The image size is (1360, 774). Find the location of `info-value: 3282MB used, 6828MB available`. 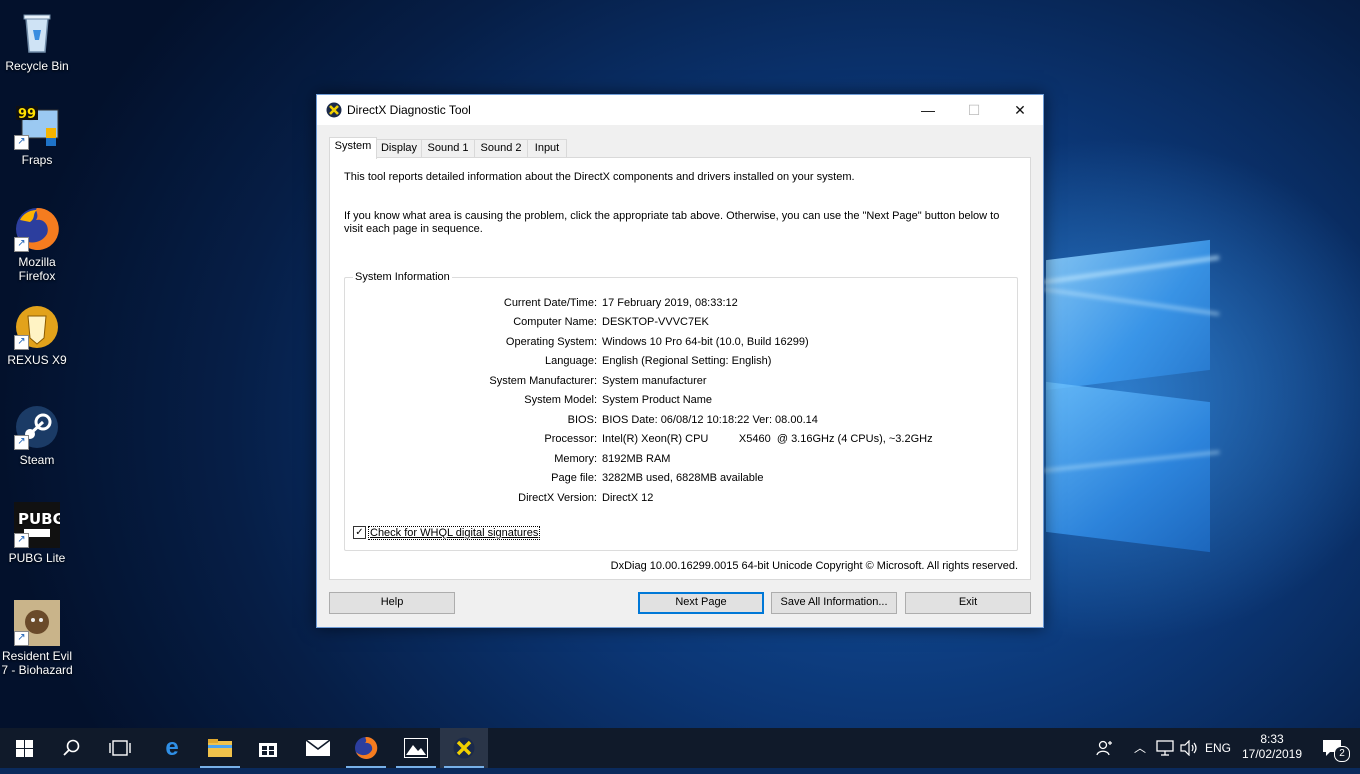

info-value: 3282MB used, 6828MB available is located at coordinates (683, 478).